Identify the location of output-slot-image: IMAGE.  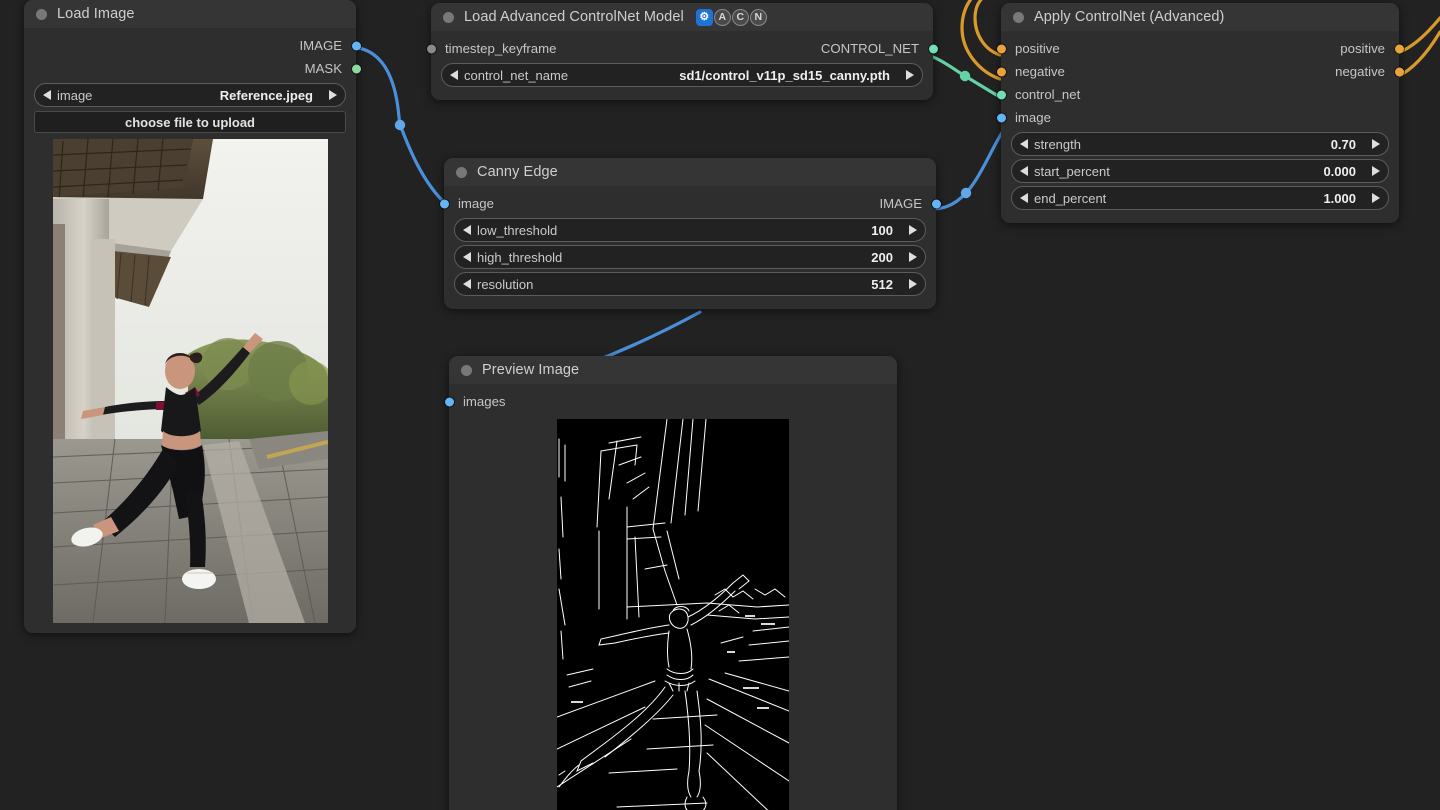
(192, 45).